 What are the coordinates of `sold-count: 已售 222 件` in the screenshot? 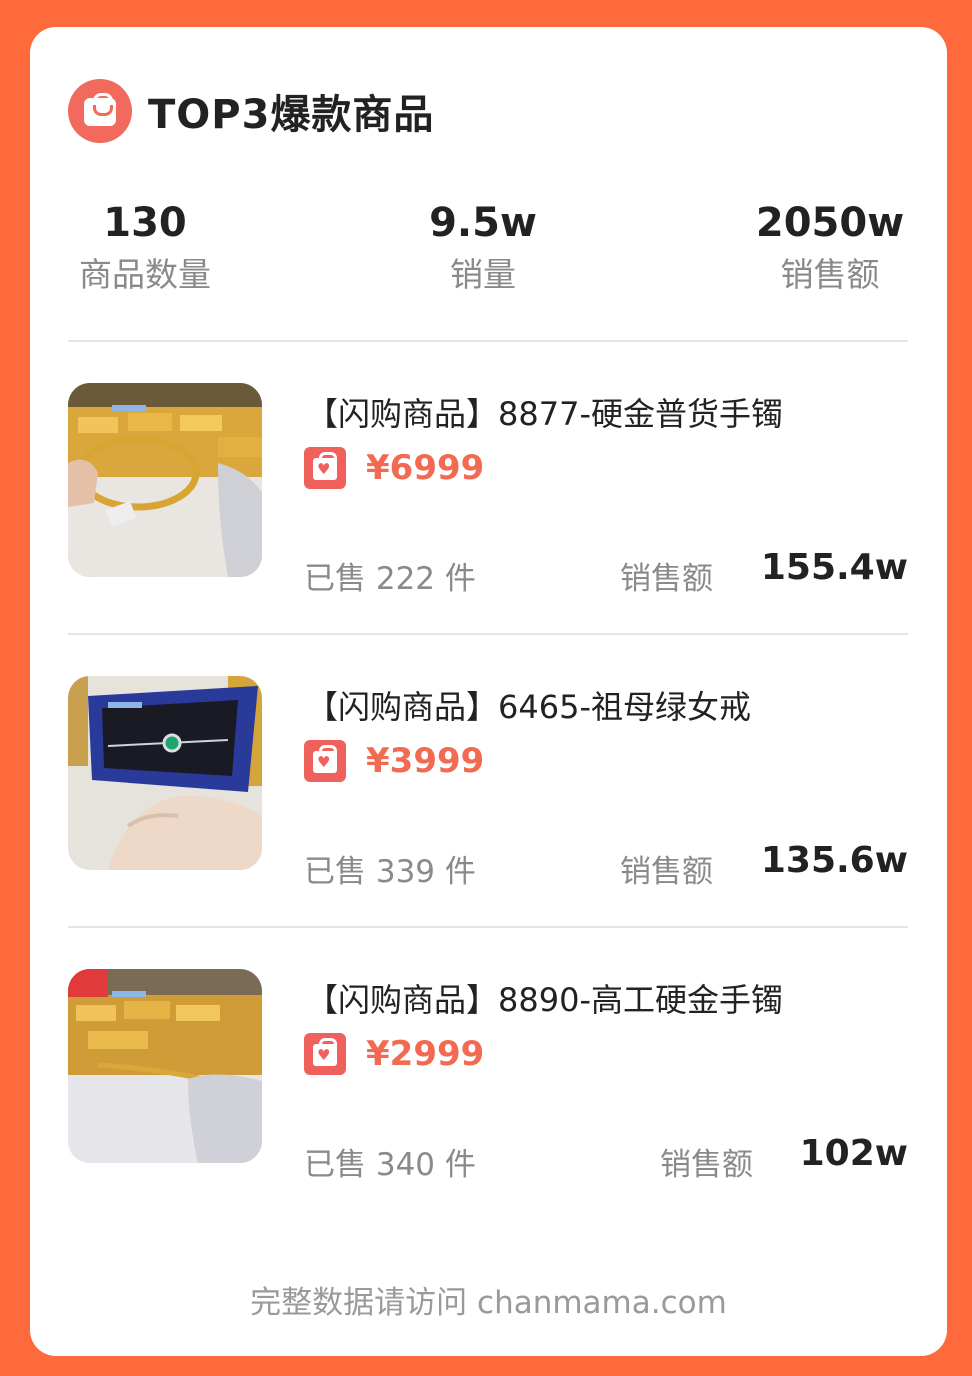 It's located at (390, 579).